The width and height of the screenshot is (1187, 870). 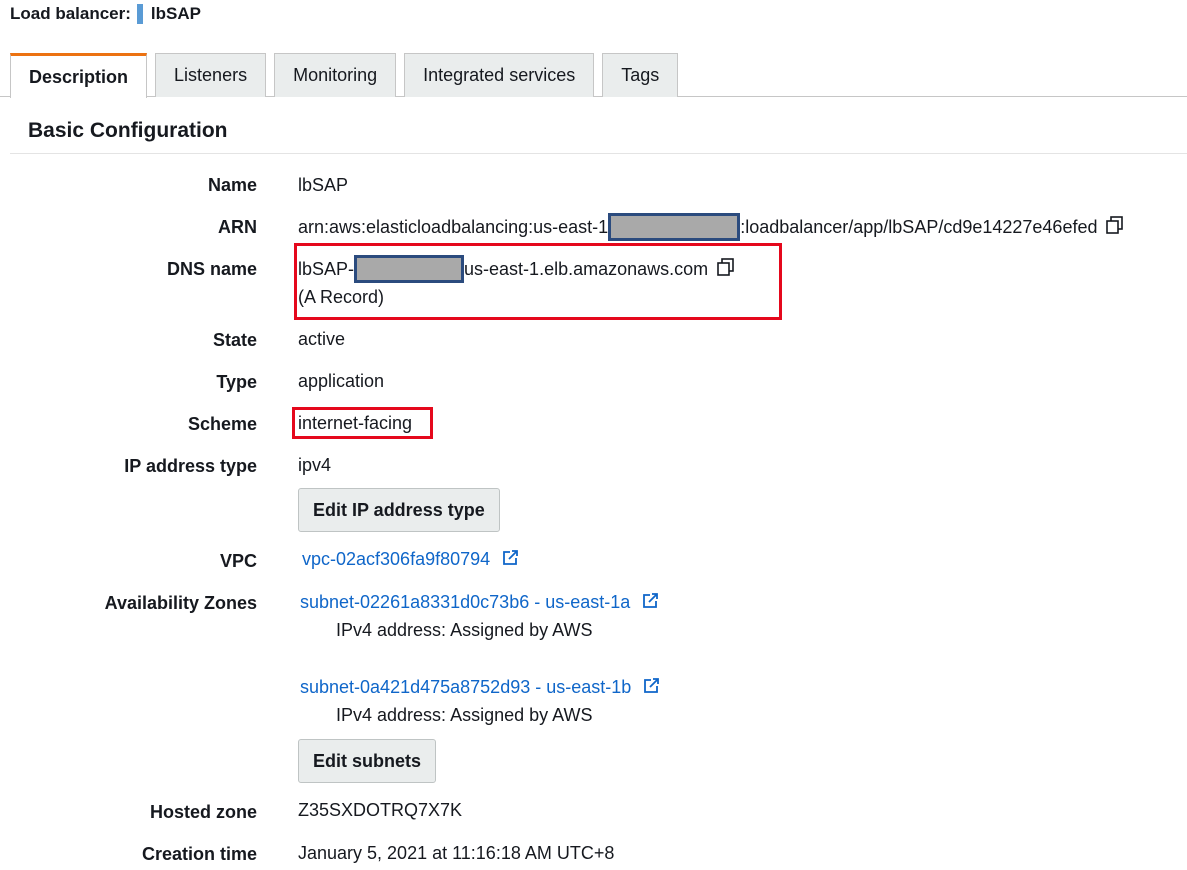 I want to click on title-accent-bar, so click(x=139, y=14).